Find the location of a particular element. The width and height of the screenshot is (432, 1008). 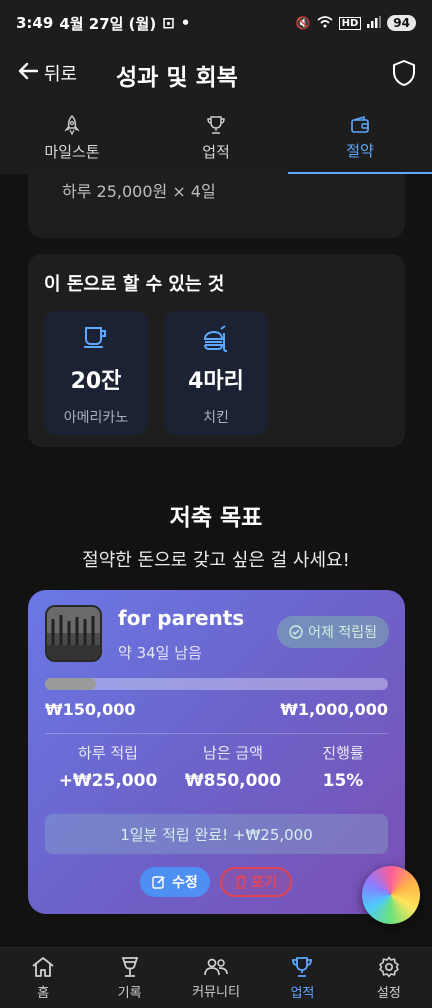

can-buy-value: 20잔 is located at coordinates (96, 381).